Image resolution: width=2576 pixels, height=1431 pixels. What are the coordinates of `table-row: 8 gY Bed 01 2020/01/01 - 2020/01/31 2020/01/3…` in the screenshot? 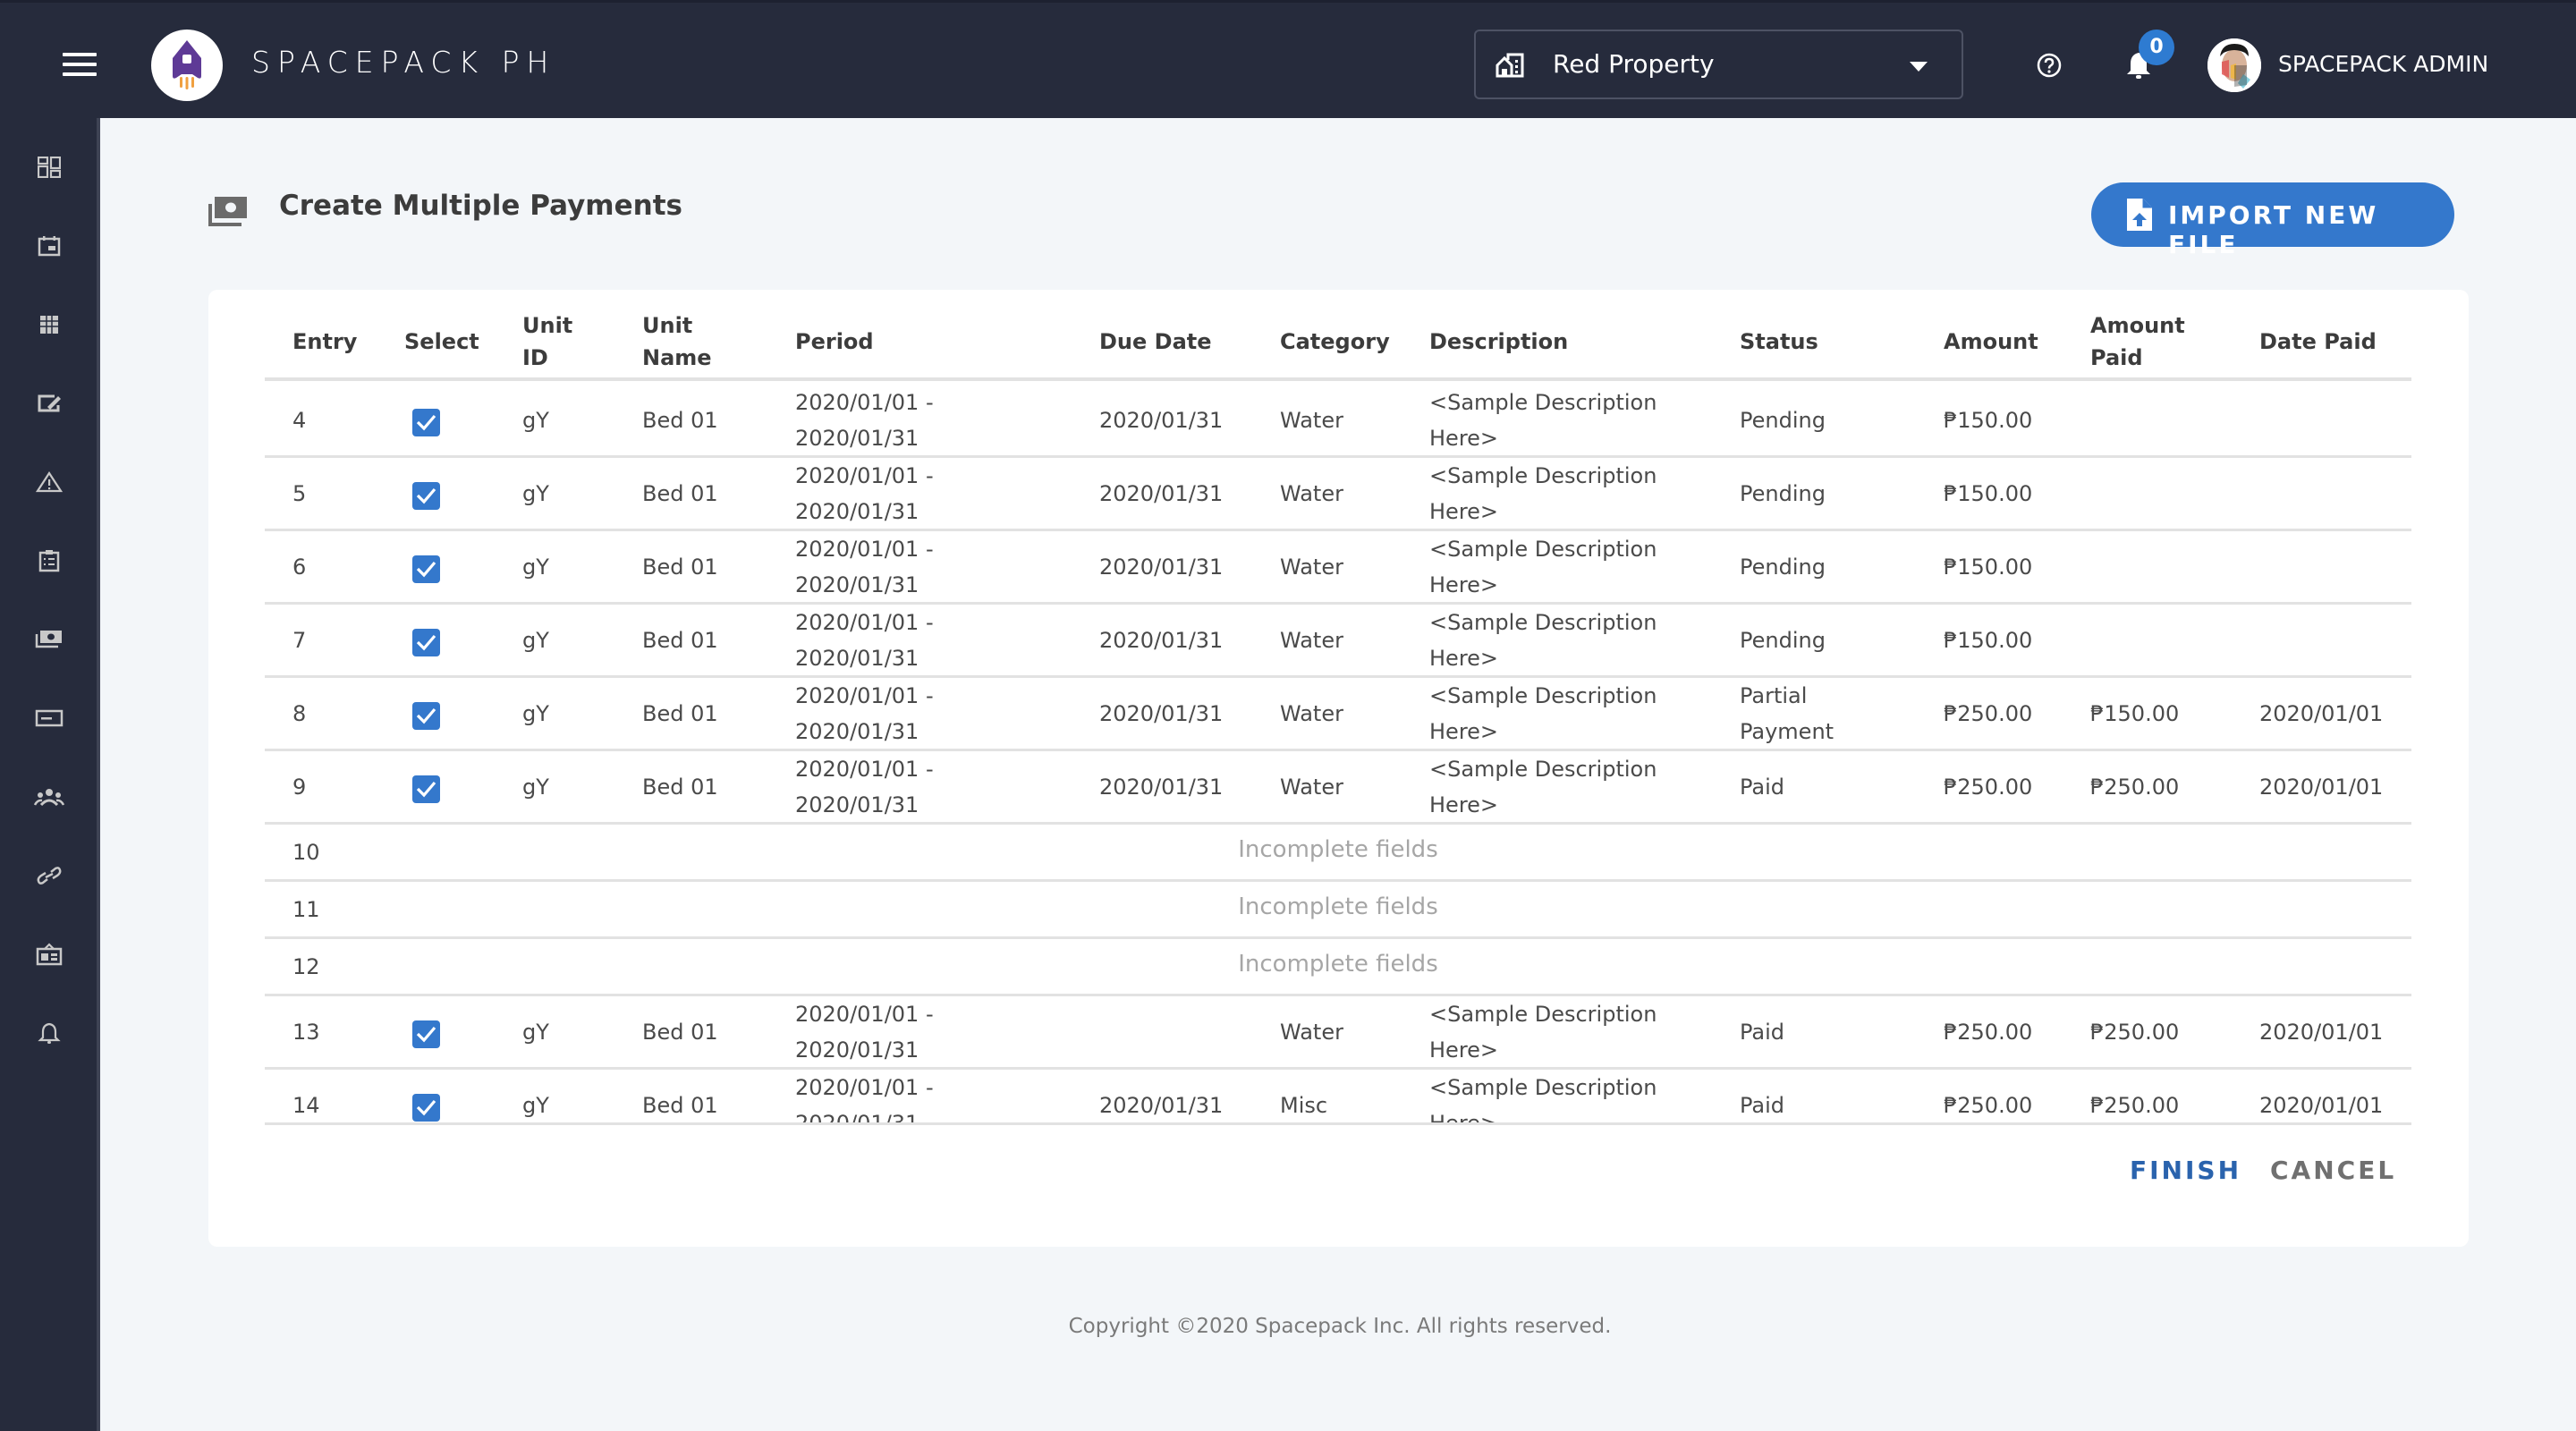 It's located at (1338, 715).